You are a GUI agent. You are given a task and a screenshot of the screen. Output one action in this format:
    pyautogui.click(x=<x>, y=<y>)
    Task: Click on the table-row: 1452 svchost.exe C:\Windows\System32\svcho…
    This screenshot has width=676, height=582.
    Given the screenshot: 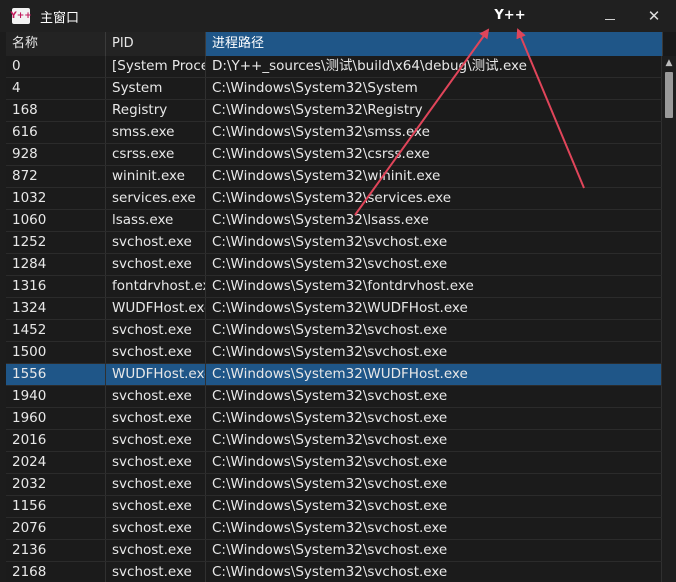 What is the action you would take?
    pyautogui.click(x=334, y=331)
    